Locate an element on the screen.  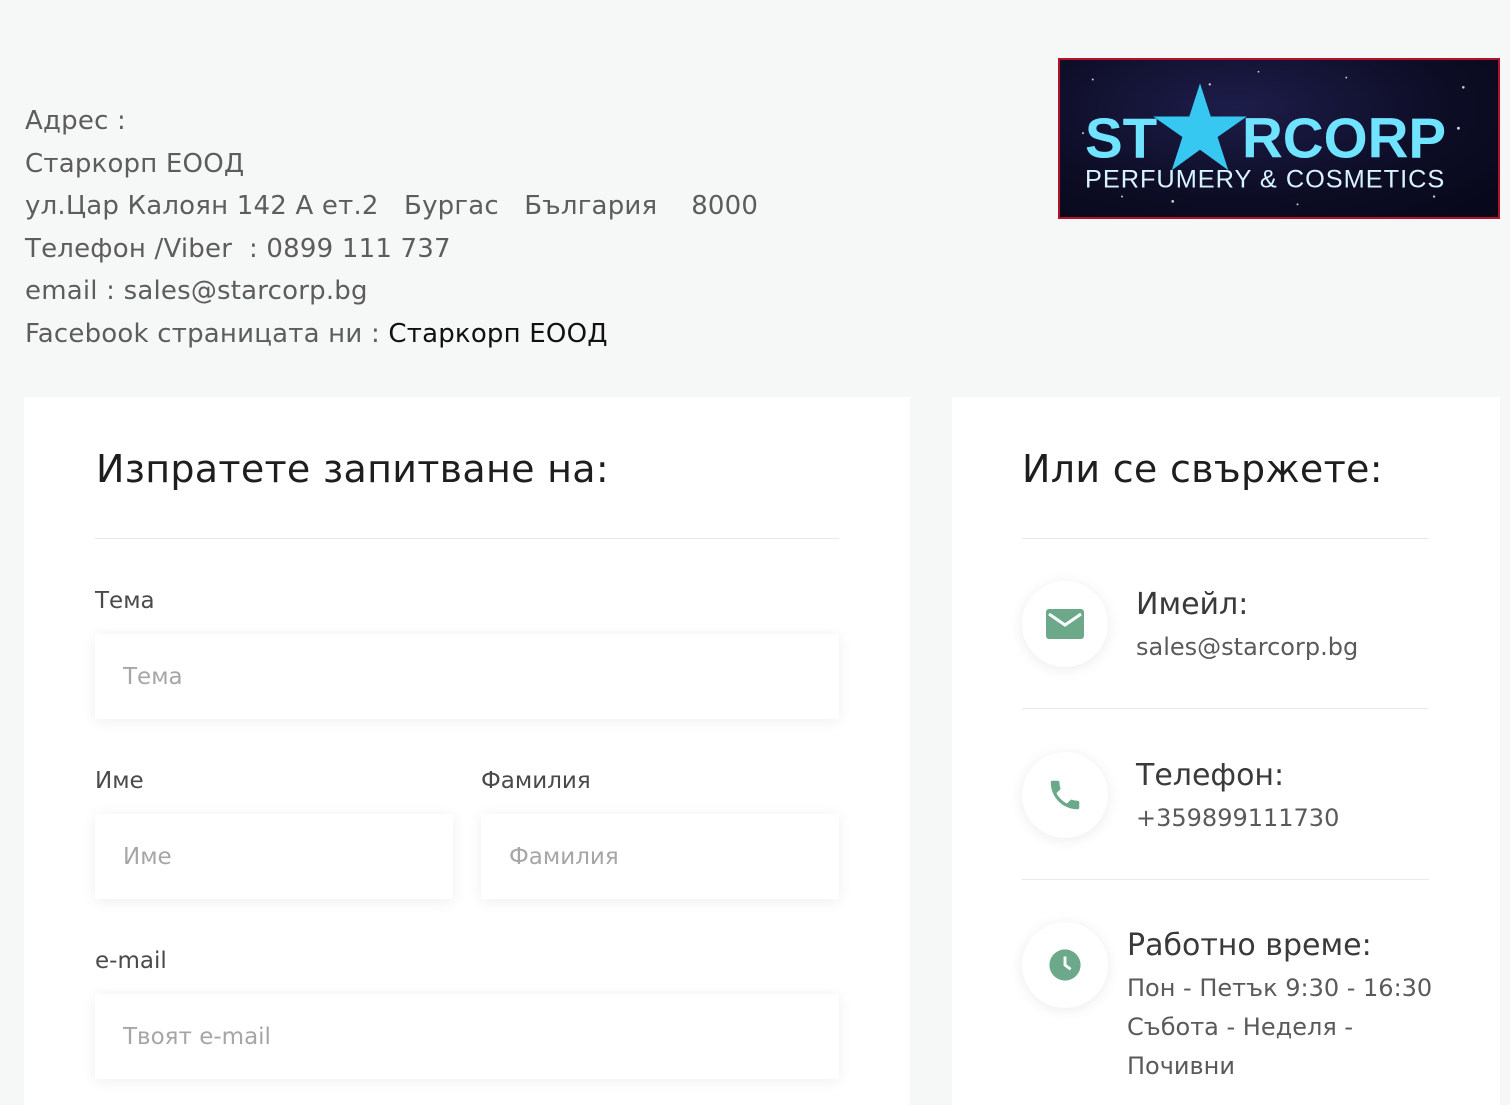
first-name-input is located at coordinates (274, 856).